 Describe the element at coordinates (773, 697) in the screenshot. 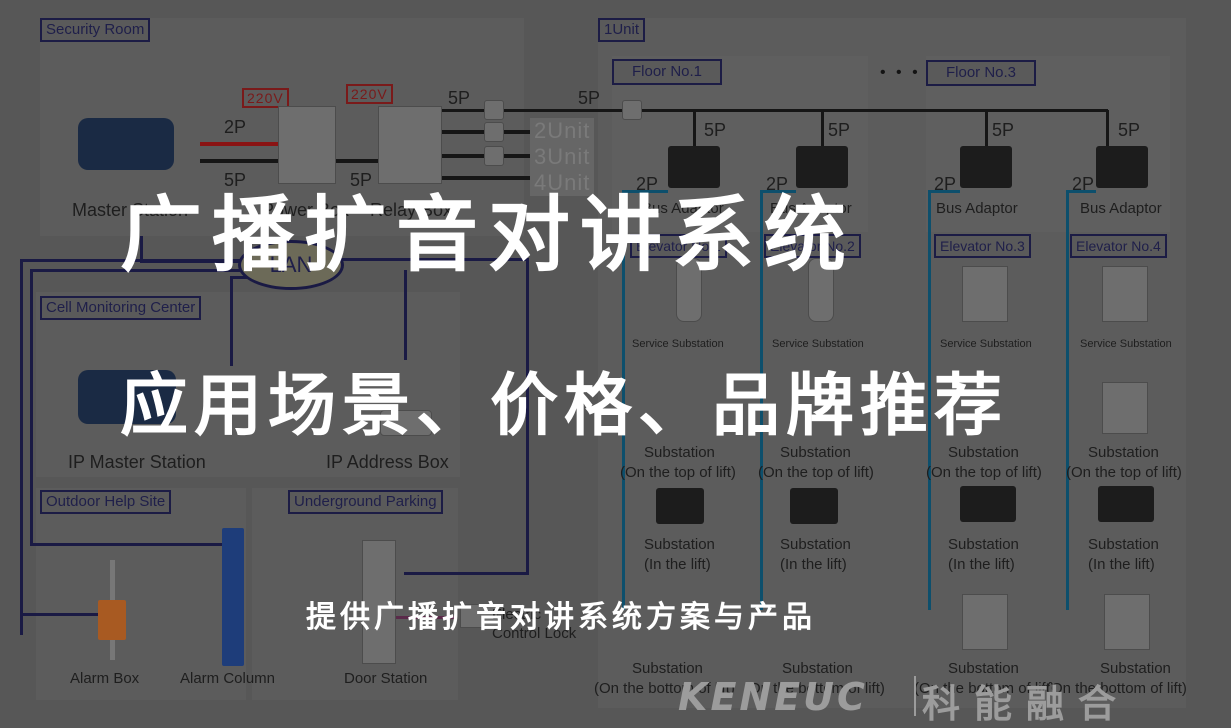

I see `brand-logo-latin: KENEUC` at that location.